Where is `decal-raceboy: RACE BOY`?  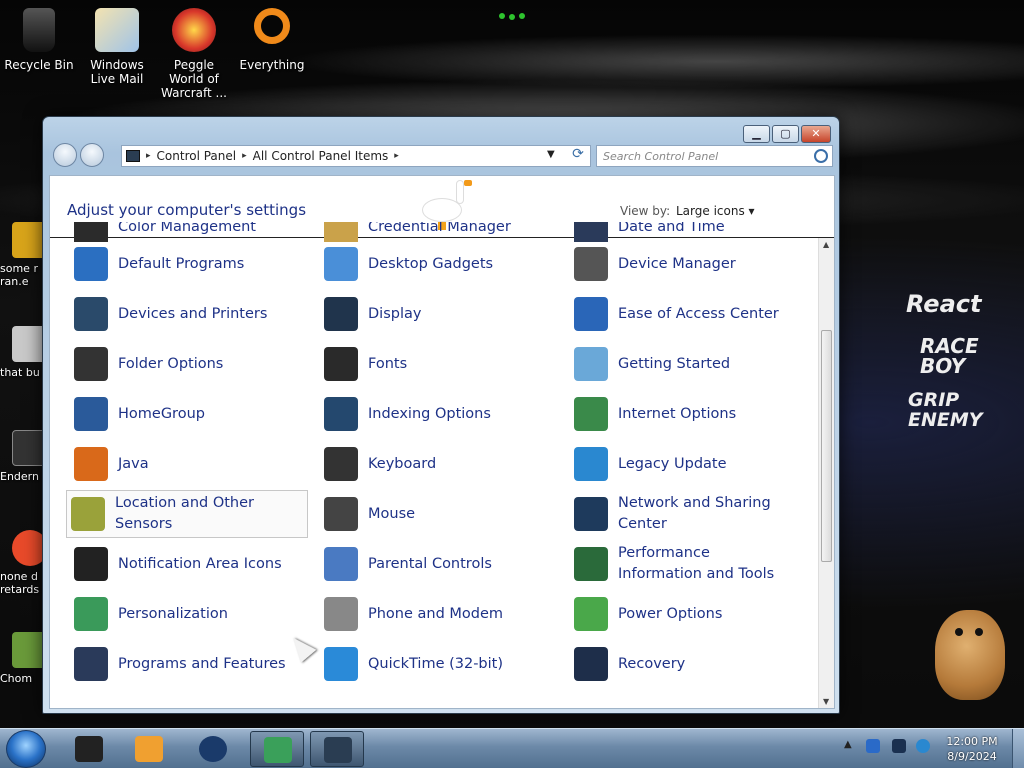
decal-raceboy: RACE BOY is located at coordinates (949, 356).